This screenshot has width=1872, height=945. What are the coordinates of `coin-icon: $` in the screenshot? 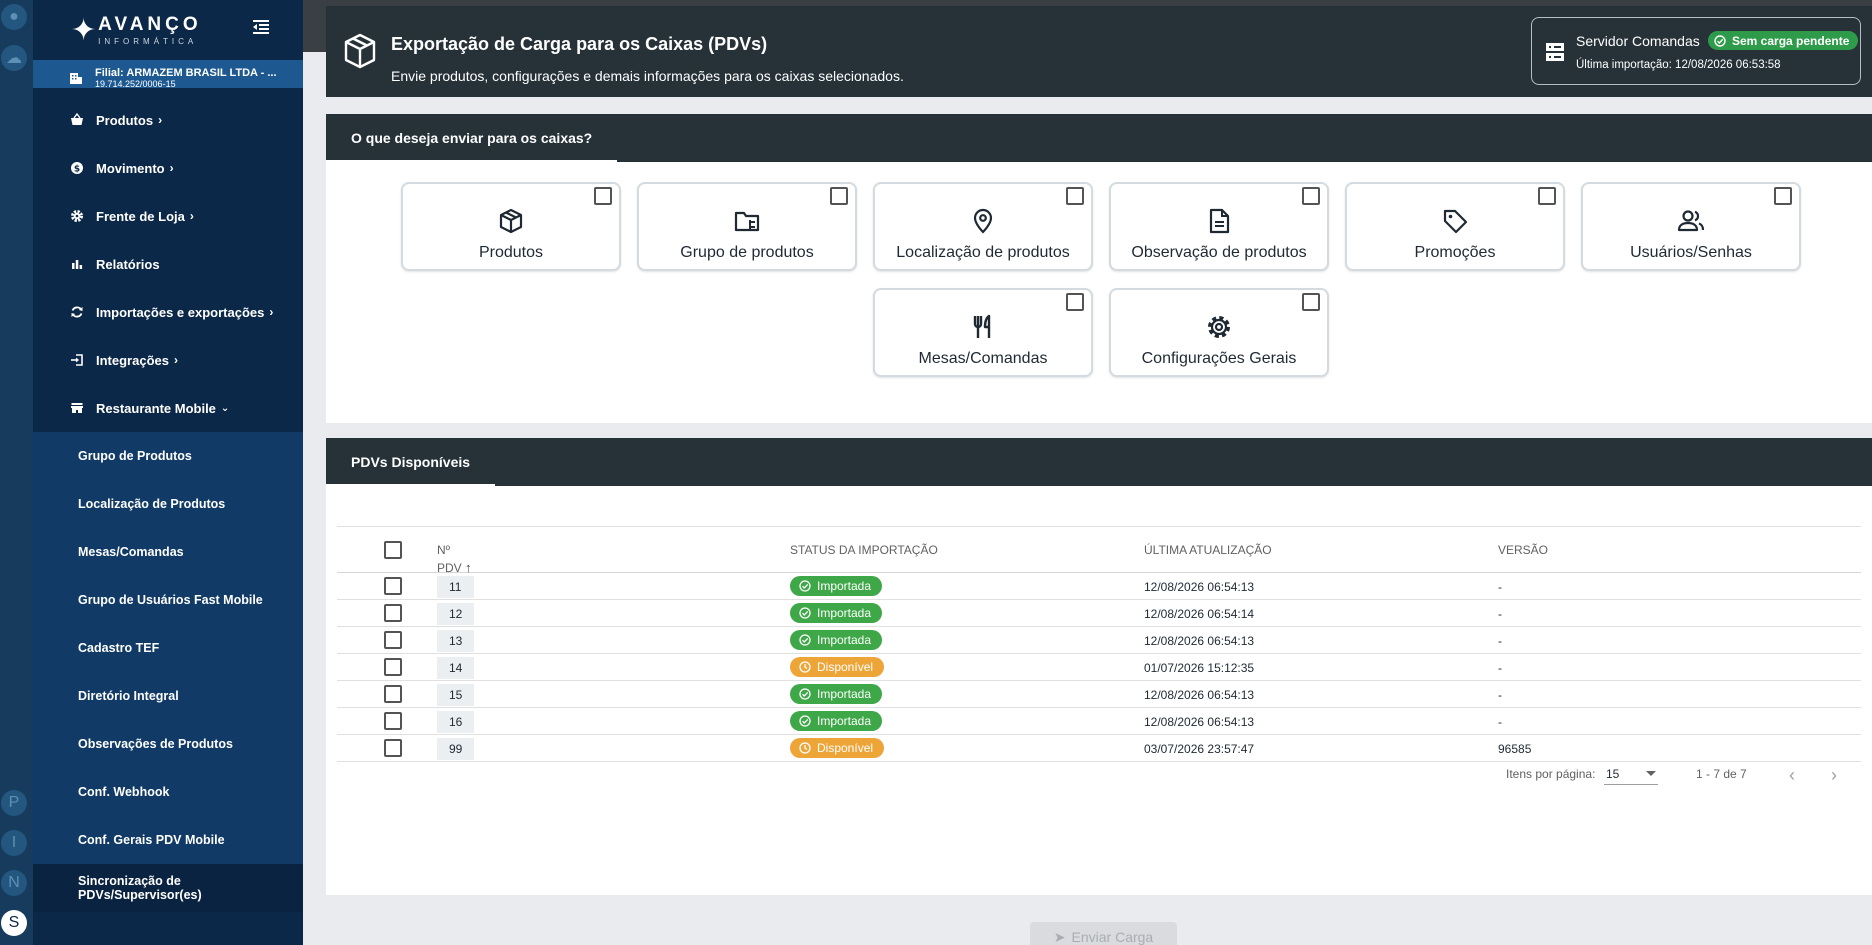 It's located at (77, 168).